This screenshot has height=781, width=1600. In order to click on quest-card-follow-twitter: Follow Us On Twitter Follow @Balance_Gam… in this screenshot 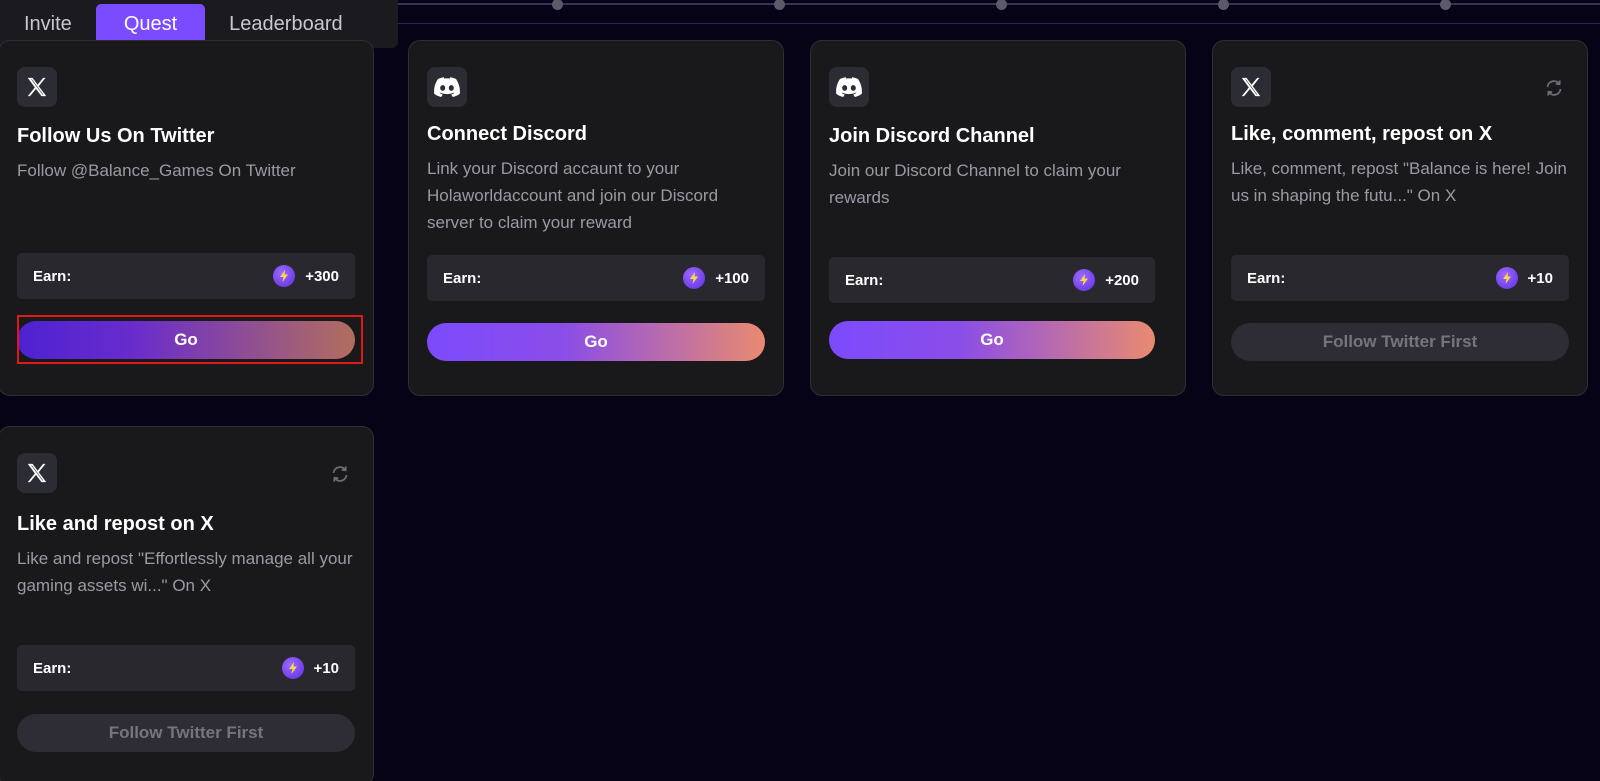, I will do `click(187, 218)`.